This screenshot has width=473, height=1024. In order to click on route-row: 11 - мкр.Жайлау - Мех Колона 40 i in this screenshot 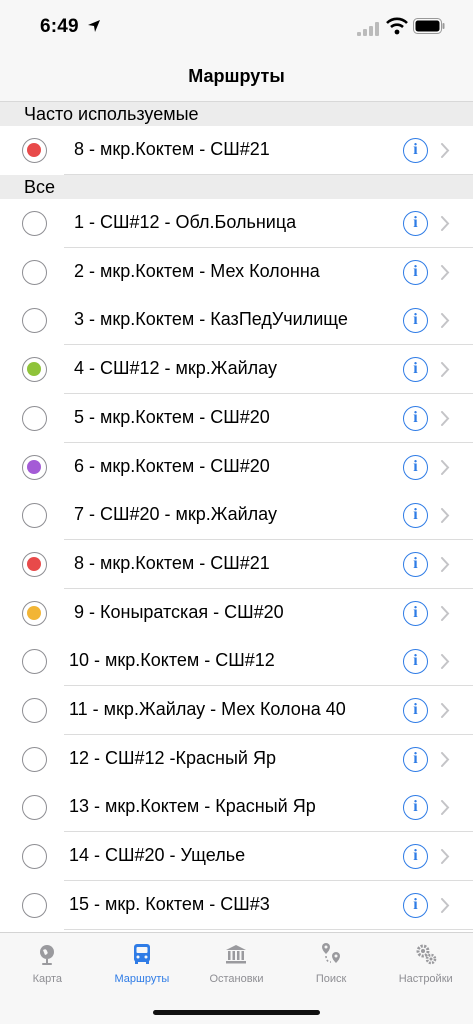, I will do `click(236, 710)`.